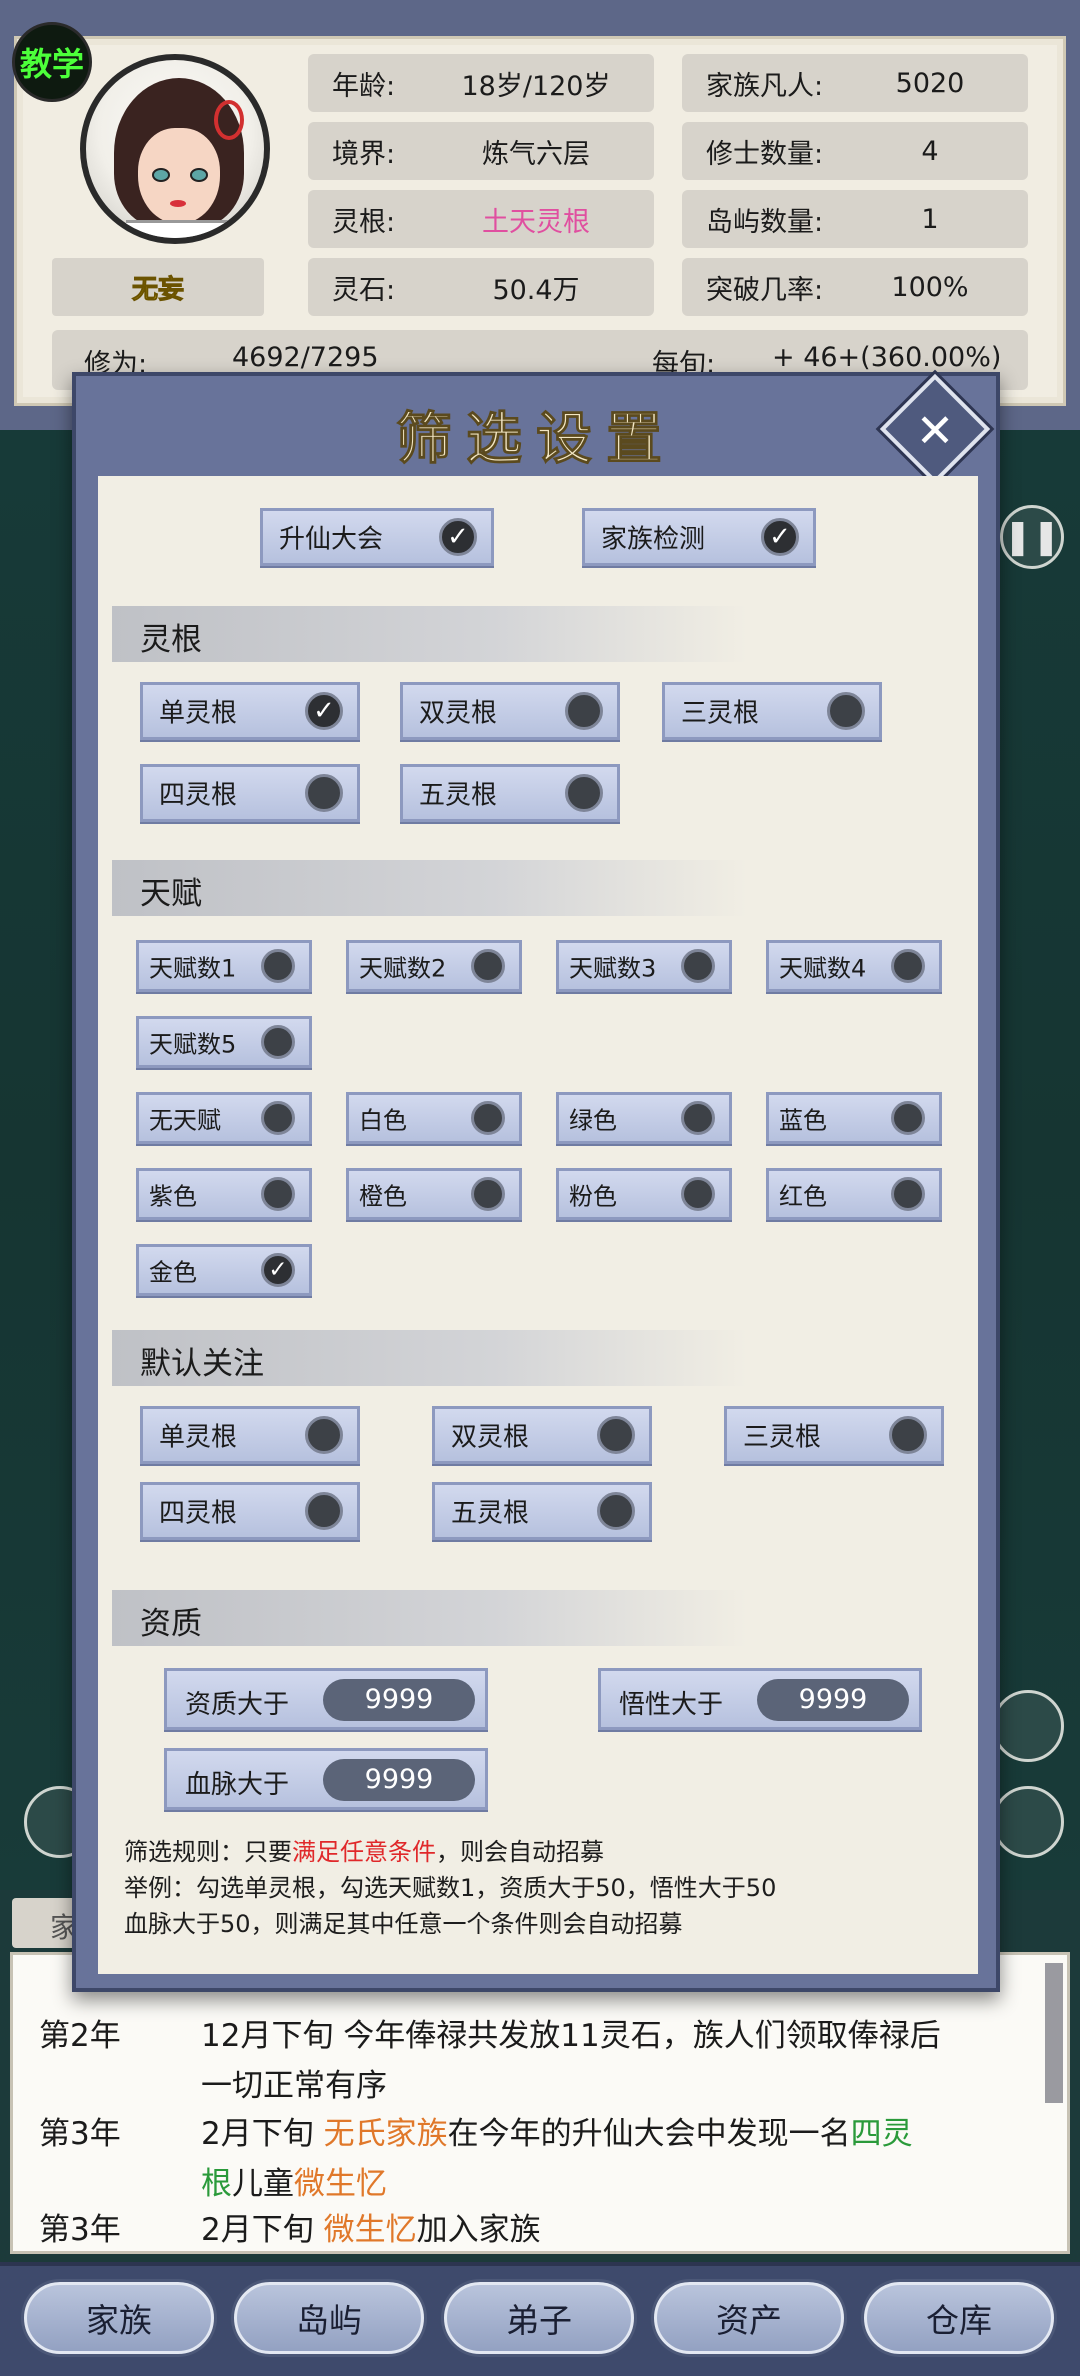  I want to click on option-pink: 粉色, so click(644, 1194).